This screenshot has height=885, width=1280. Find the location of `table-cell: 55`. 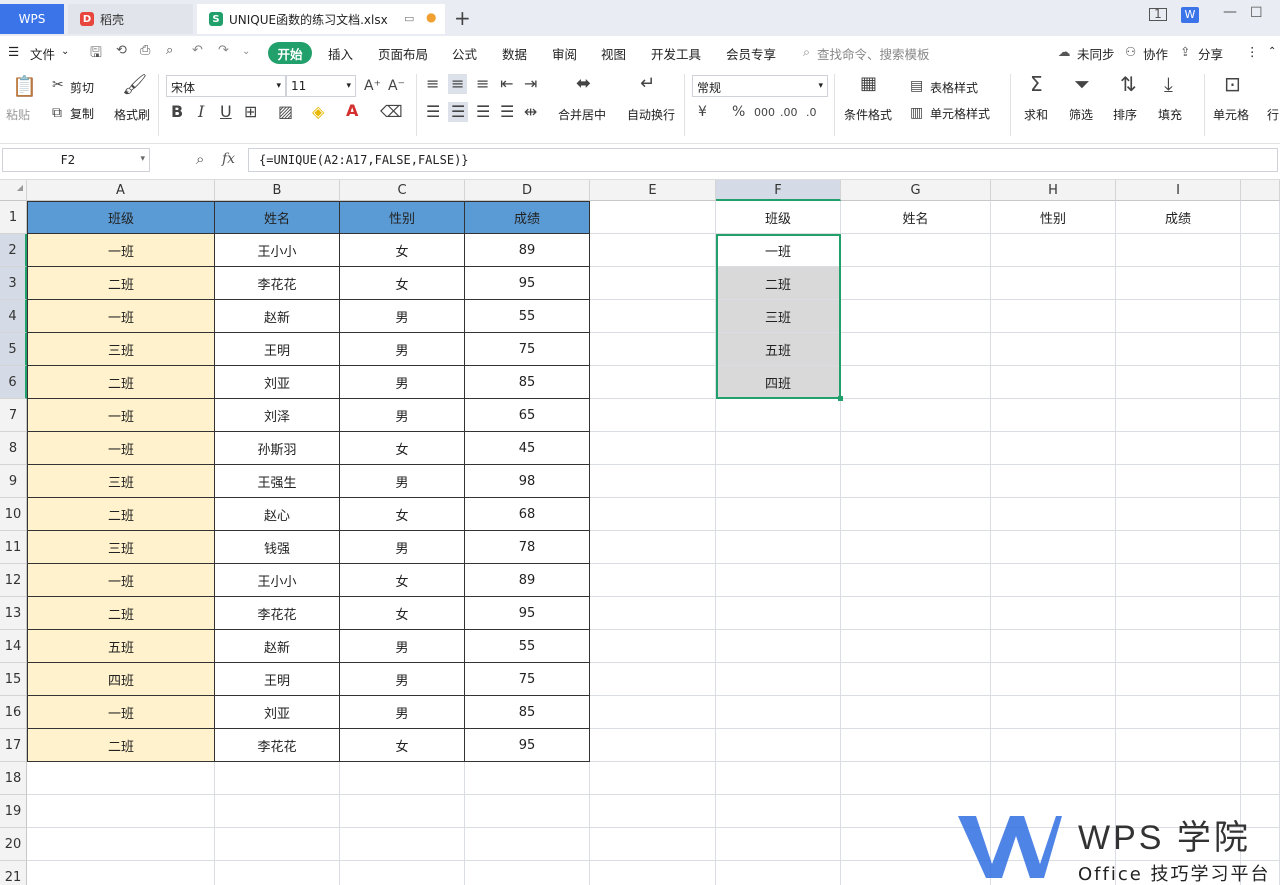

table-cell: 55 is located at coordinates (527, 646).